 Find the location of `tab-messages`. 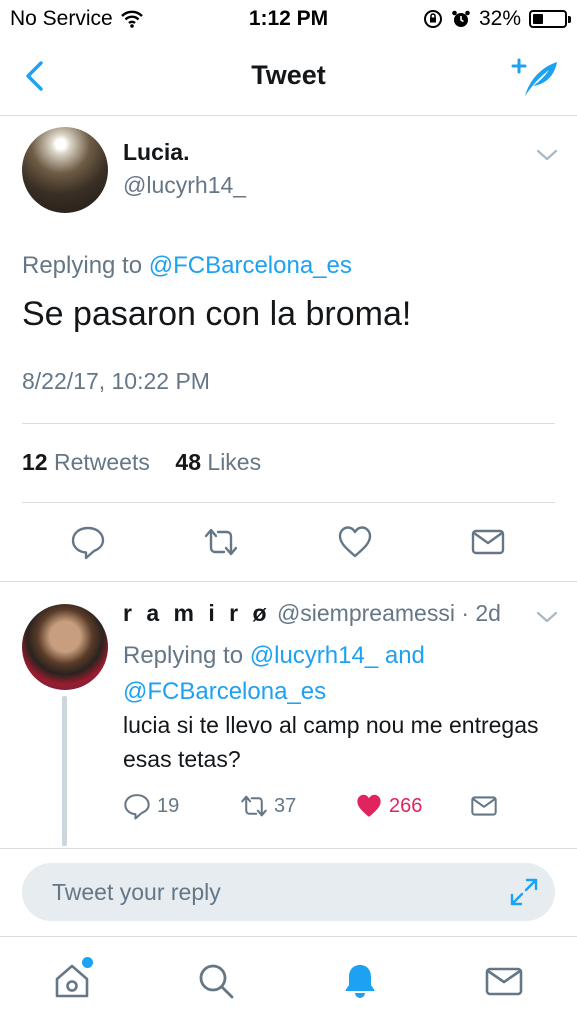

tab-messages is located at coordinates (504, 981).